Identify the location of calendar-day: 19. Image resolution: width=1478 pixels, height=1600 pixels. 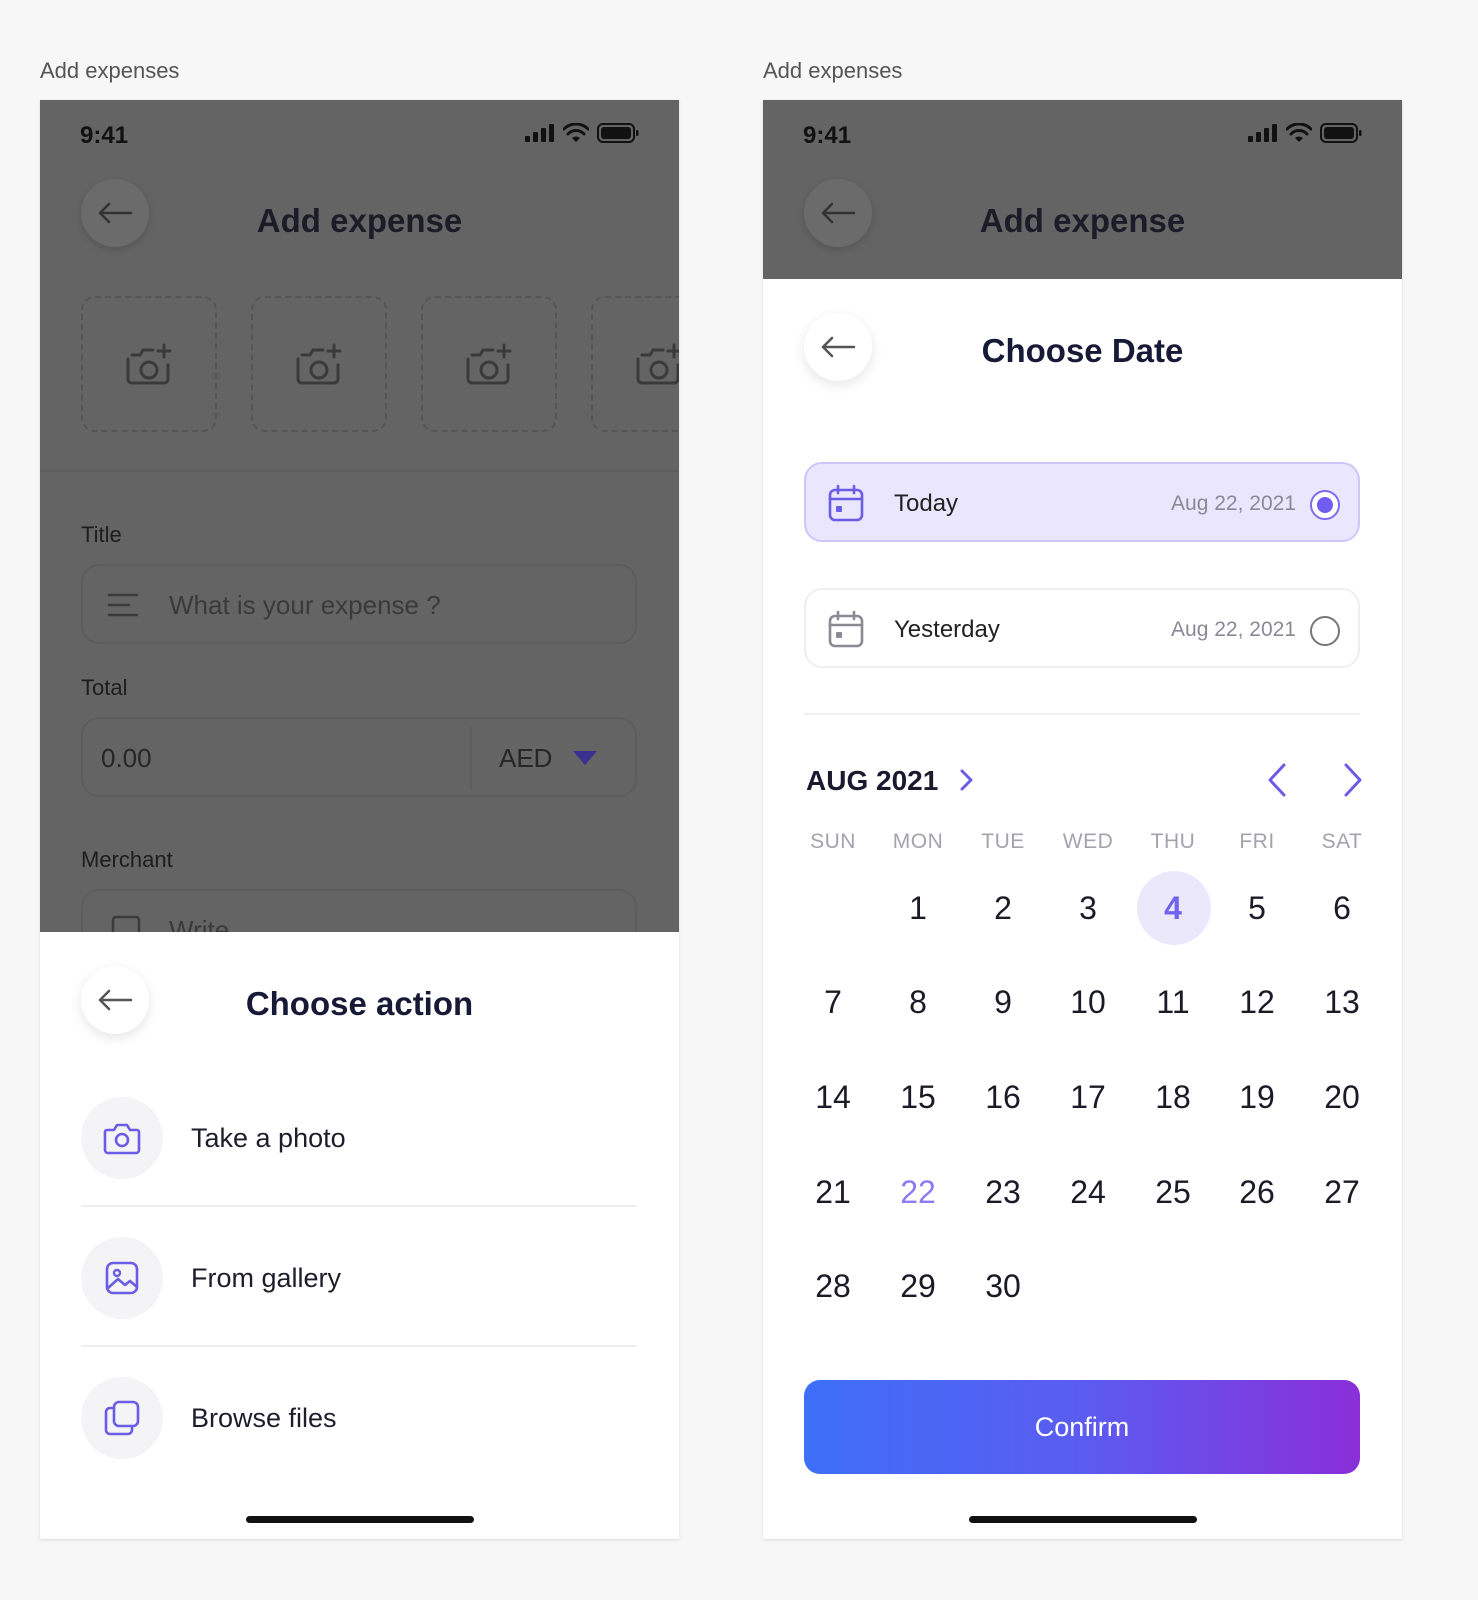
(1257, 1097).